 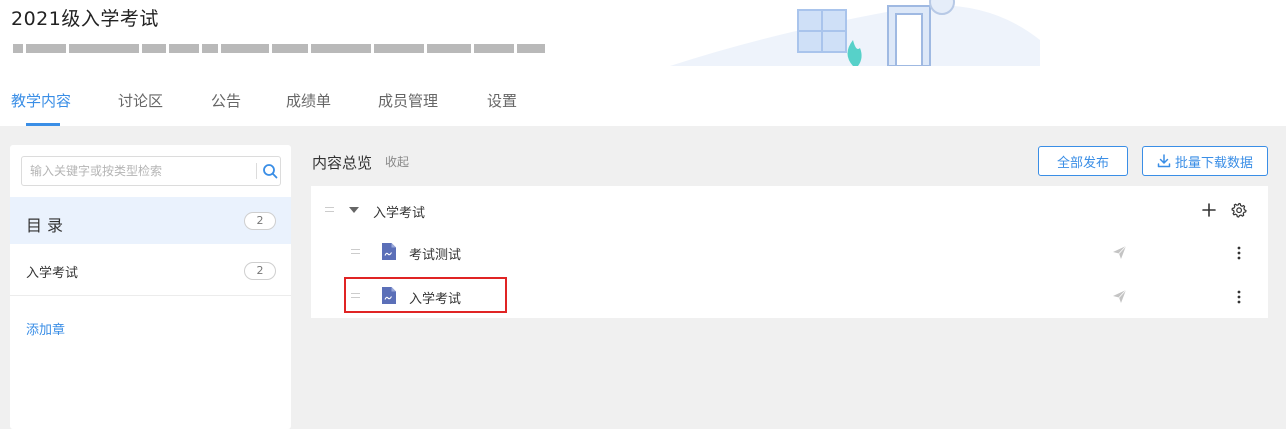 I want to click on download-icon, so click(x=1164, y=161).